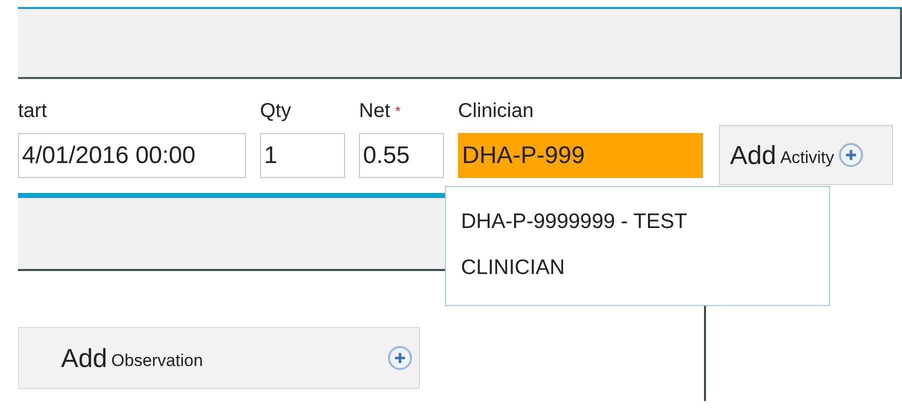 The image size is (902, 409). What do you see at coordinates (374, 111) in the screenshot?
I see `field-label: Net` at bounding box center [374, 111].